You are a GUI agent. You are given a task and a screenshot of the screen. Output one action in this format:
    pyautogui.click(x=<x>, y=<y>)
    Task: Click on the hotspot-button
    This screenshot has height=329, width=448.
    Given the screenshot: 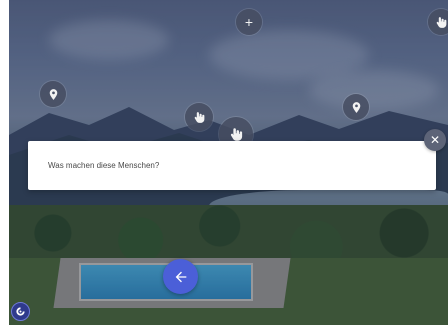 What is the action you would take?
    pyautogui.click(x=199, y=117)
    